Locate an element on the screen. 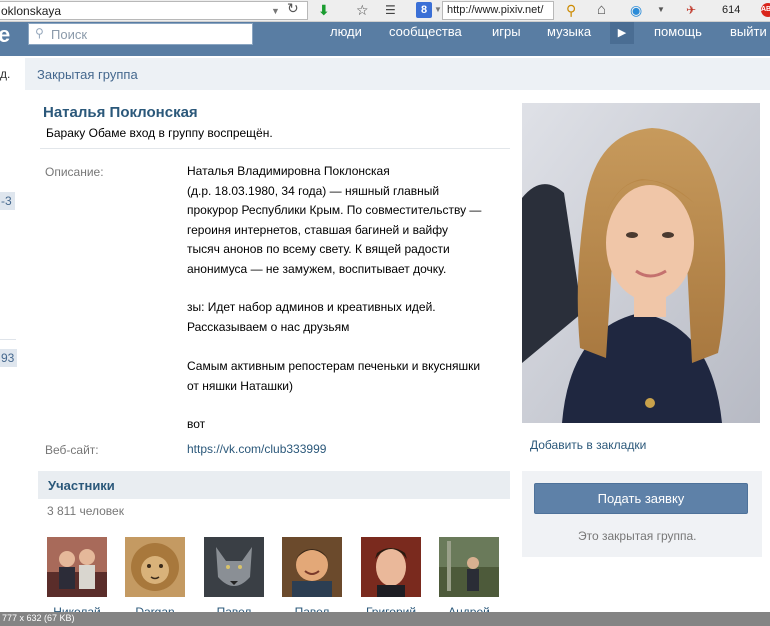 The image size is (770, 626). extension-bird-icon: ✈ is located at coordinates (691, 10).